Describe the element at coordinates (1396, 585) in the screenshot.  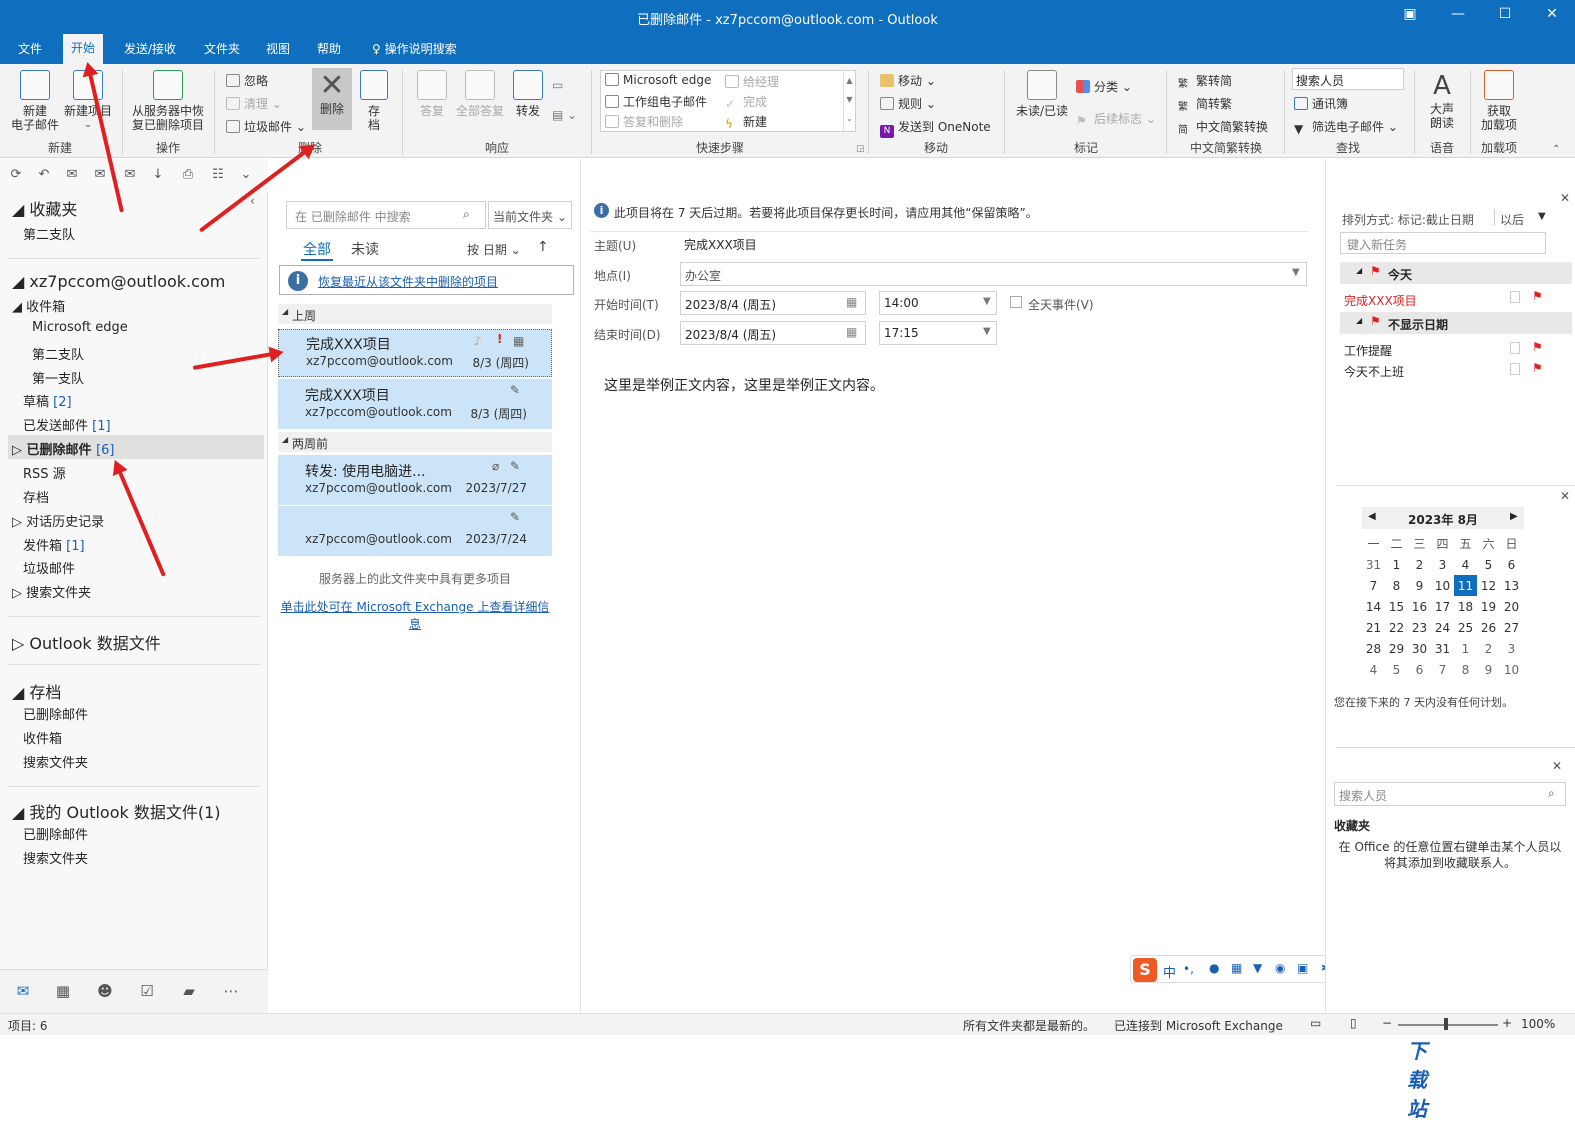
I see `calendar-day: 8` at that location.